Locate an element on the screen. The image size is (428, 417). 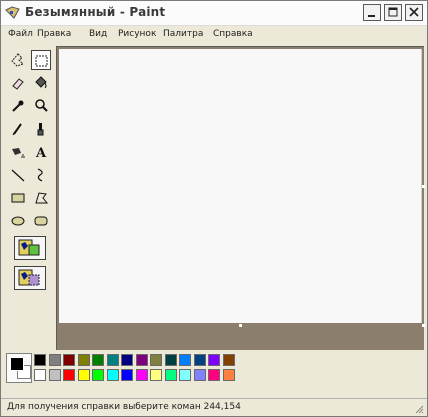
tool-brush is located at coordinates (41, 129).